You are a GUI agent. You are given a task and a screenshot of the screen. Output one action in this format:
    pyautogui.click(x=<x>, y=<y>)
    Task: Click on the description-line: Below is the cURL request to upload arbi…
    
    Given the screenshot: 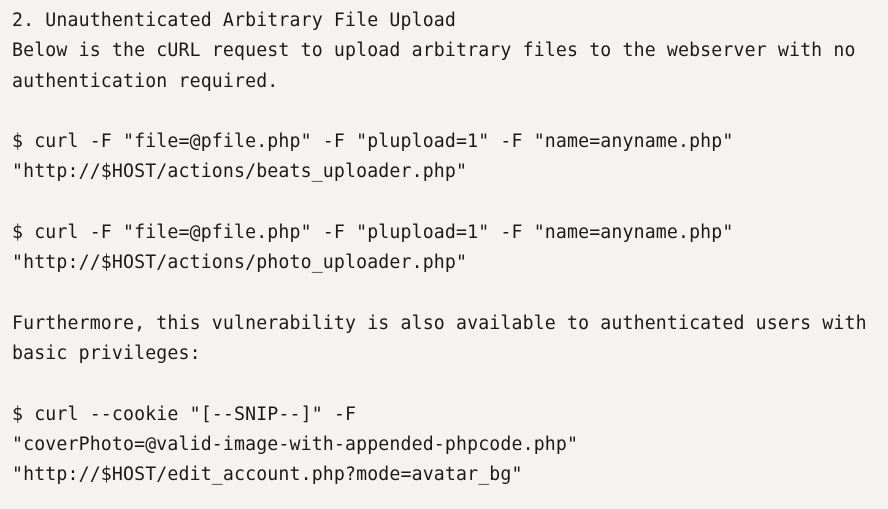 What is the action you would take?
    pyautogui.click(x=434, y=51)
    